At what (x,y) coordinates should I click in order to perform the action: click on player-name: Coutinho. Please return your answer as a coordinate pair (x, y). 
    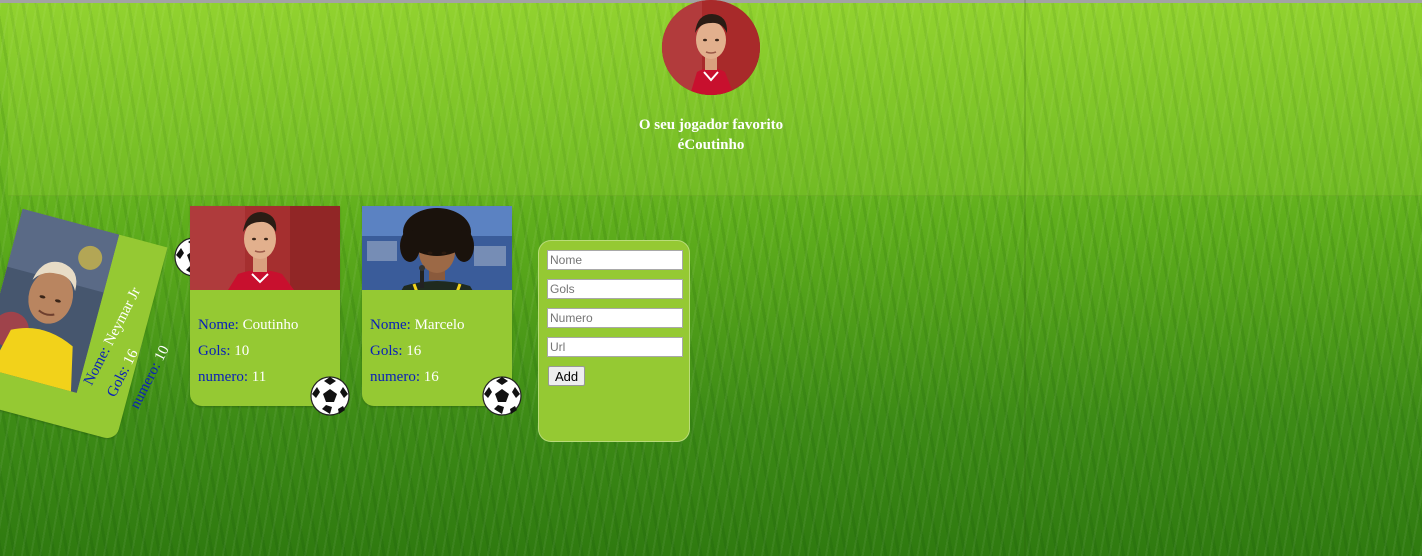
    Looking at the image, I should click on (270, 325).